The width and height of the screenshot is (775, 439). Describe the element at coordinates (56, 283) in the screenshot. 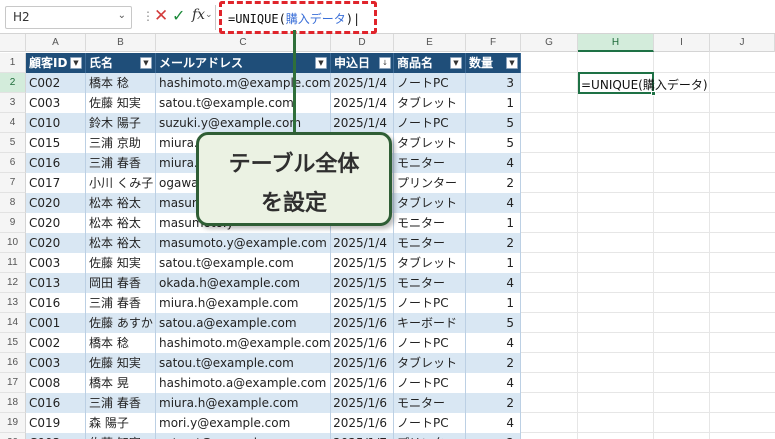

I see `cell-customer-id: C013` at that location.